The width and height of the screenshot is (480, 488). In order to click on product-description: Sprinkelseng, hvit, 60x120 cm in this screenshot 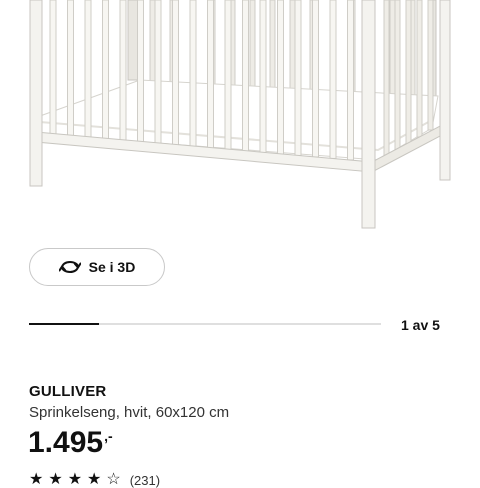, I will do `click(129, 412)`.